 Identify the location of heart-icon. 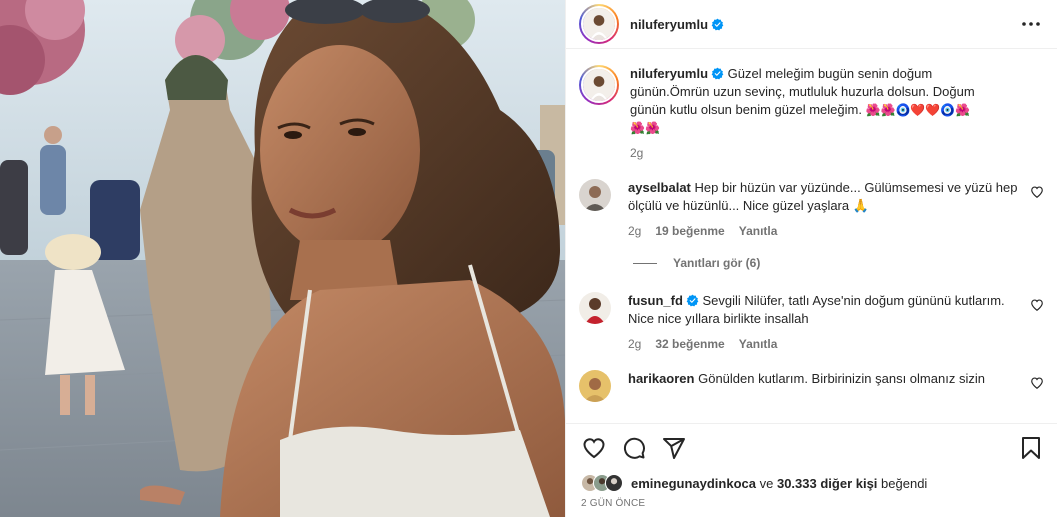
(594, 447).